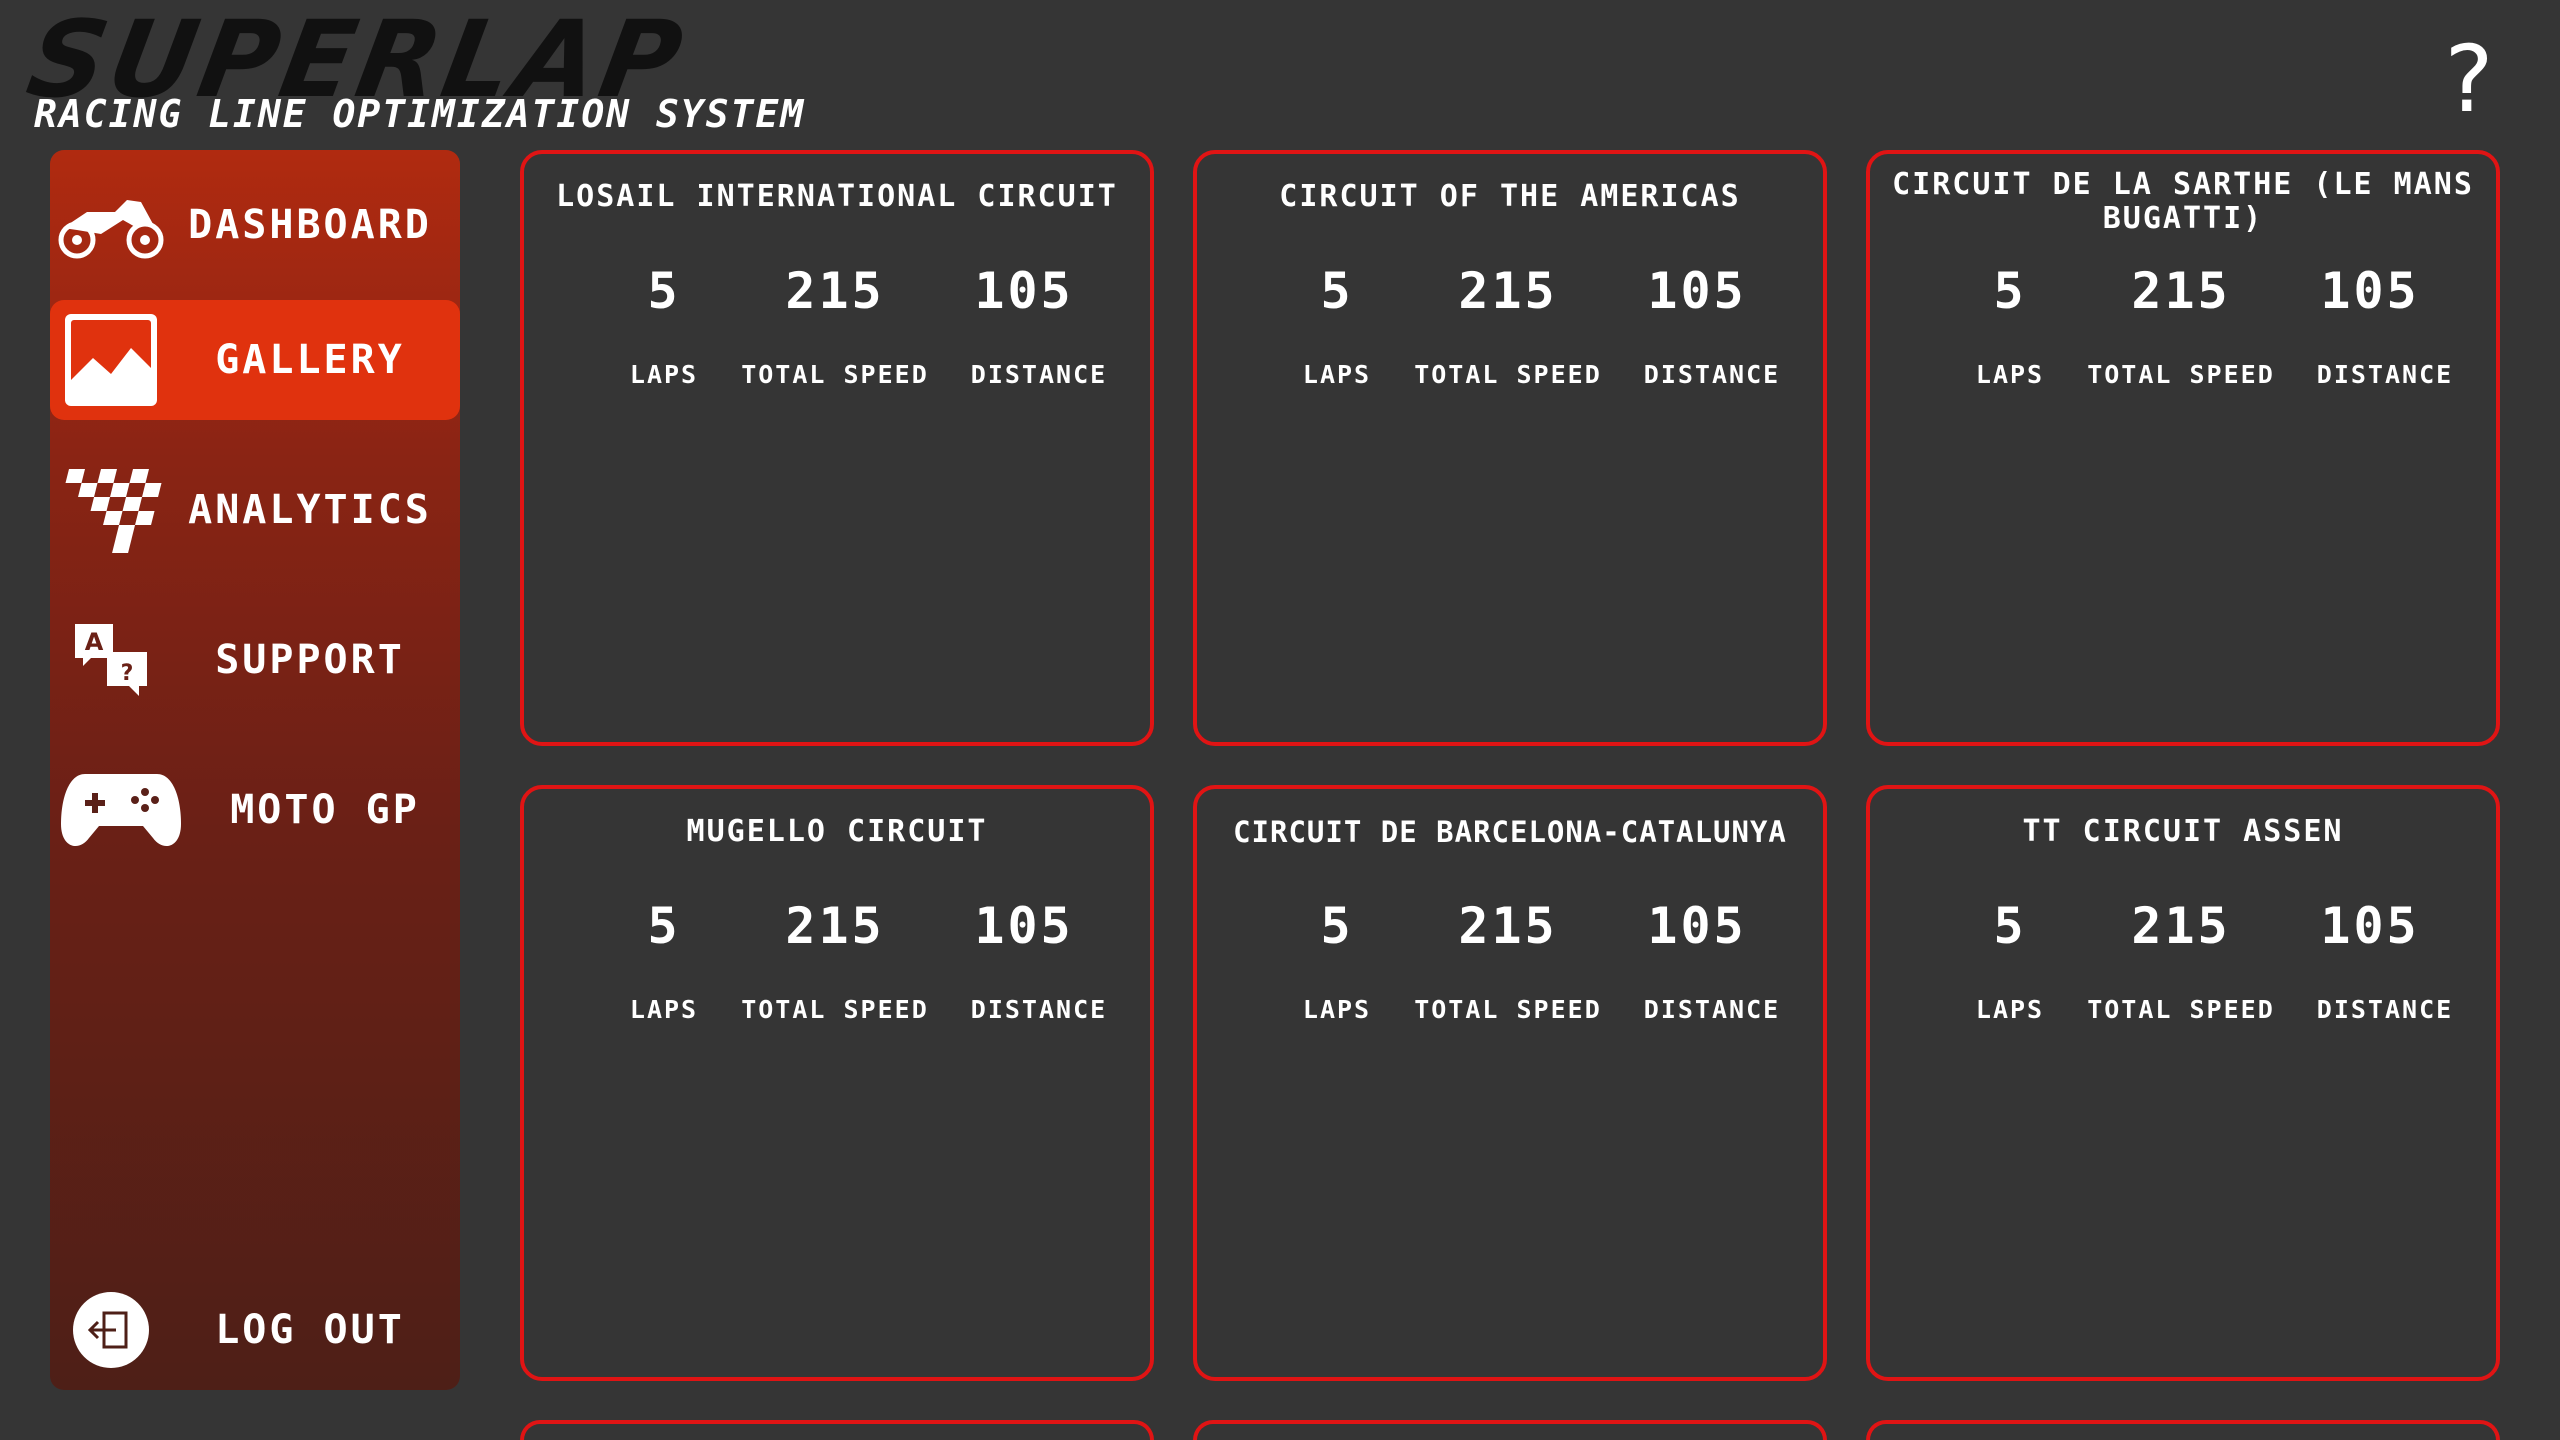 Image resolution: width=2560 pixels, height=1440 pixels. I want to click on sidebar-item-label: SUPPORT, so click(310, 660).